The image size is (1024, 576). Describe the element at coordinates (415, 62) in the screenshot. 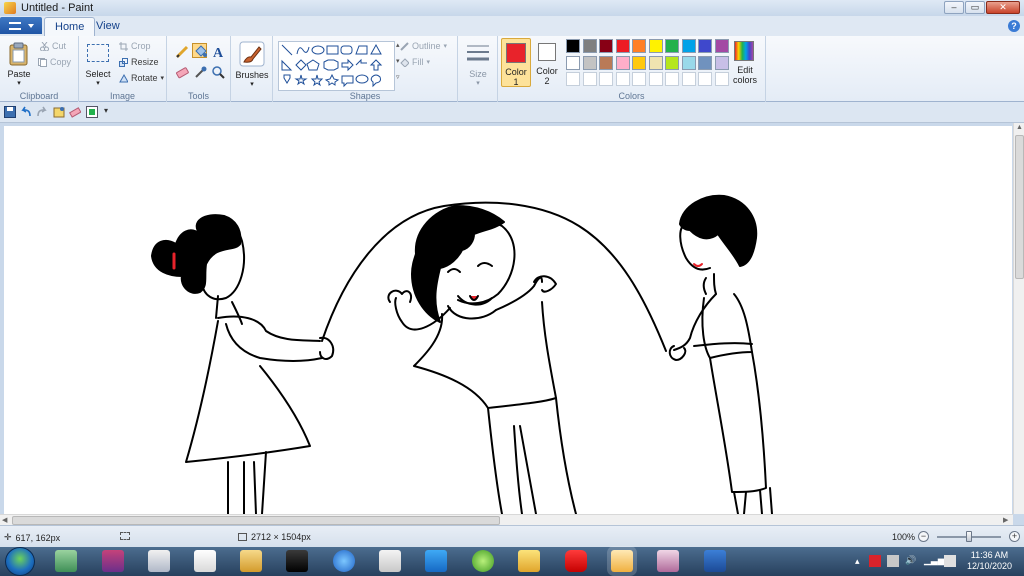

I see `fill-shape-button: Fill ▾` at that location.